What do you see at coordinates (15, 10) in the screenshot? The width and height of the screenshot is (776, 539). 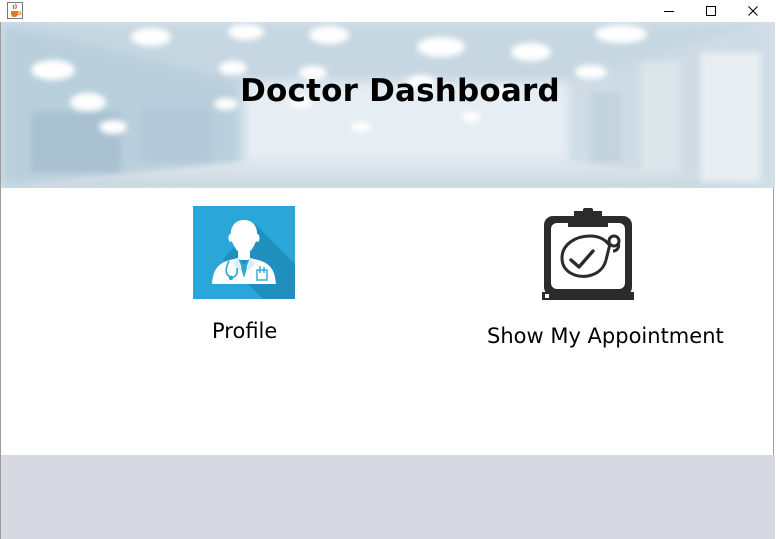 I see `java-cup-icon` at bounding box center [15, 10].